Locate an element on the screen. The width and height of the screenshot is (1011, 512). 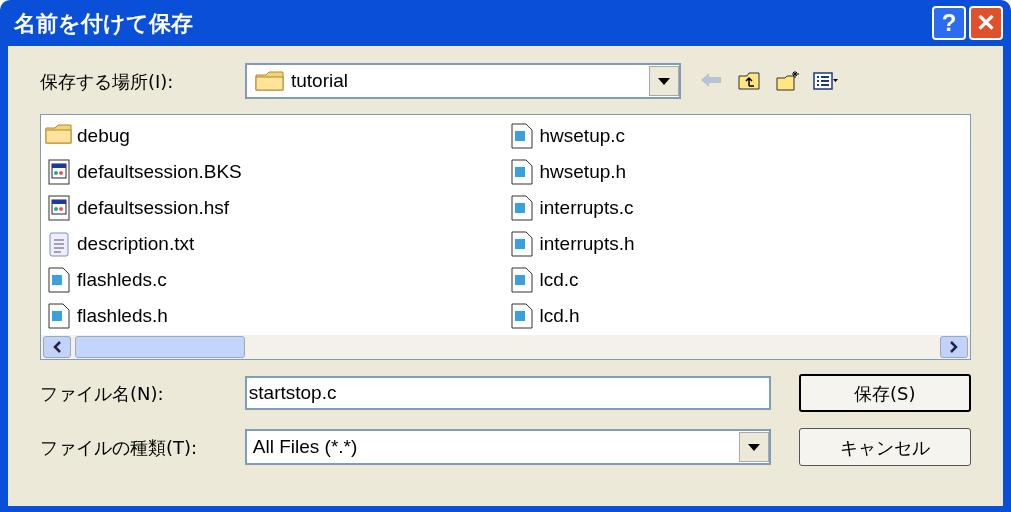
chevron-left-icon is located at coordinates (57, 347).